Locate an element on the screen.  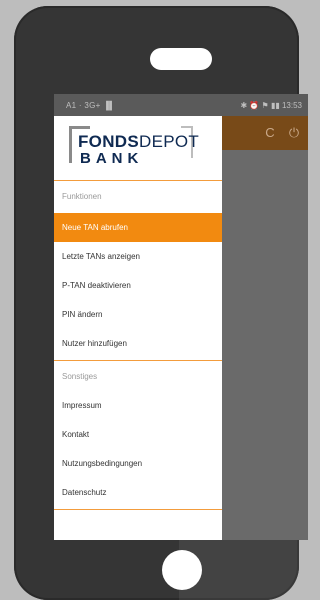
section-label-functions: Funktionen is located at coordinates (82, 196).